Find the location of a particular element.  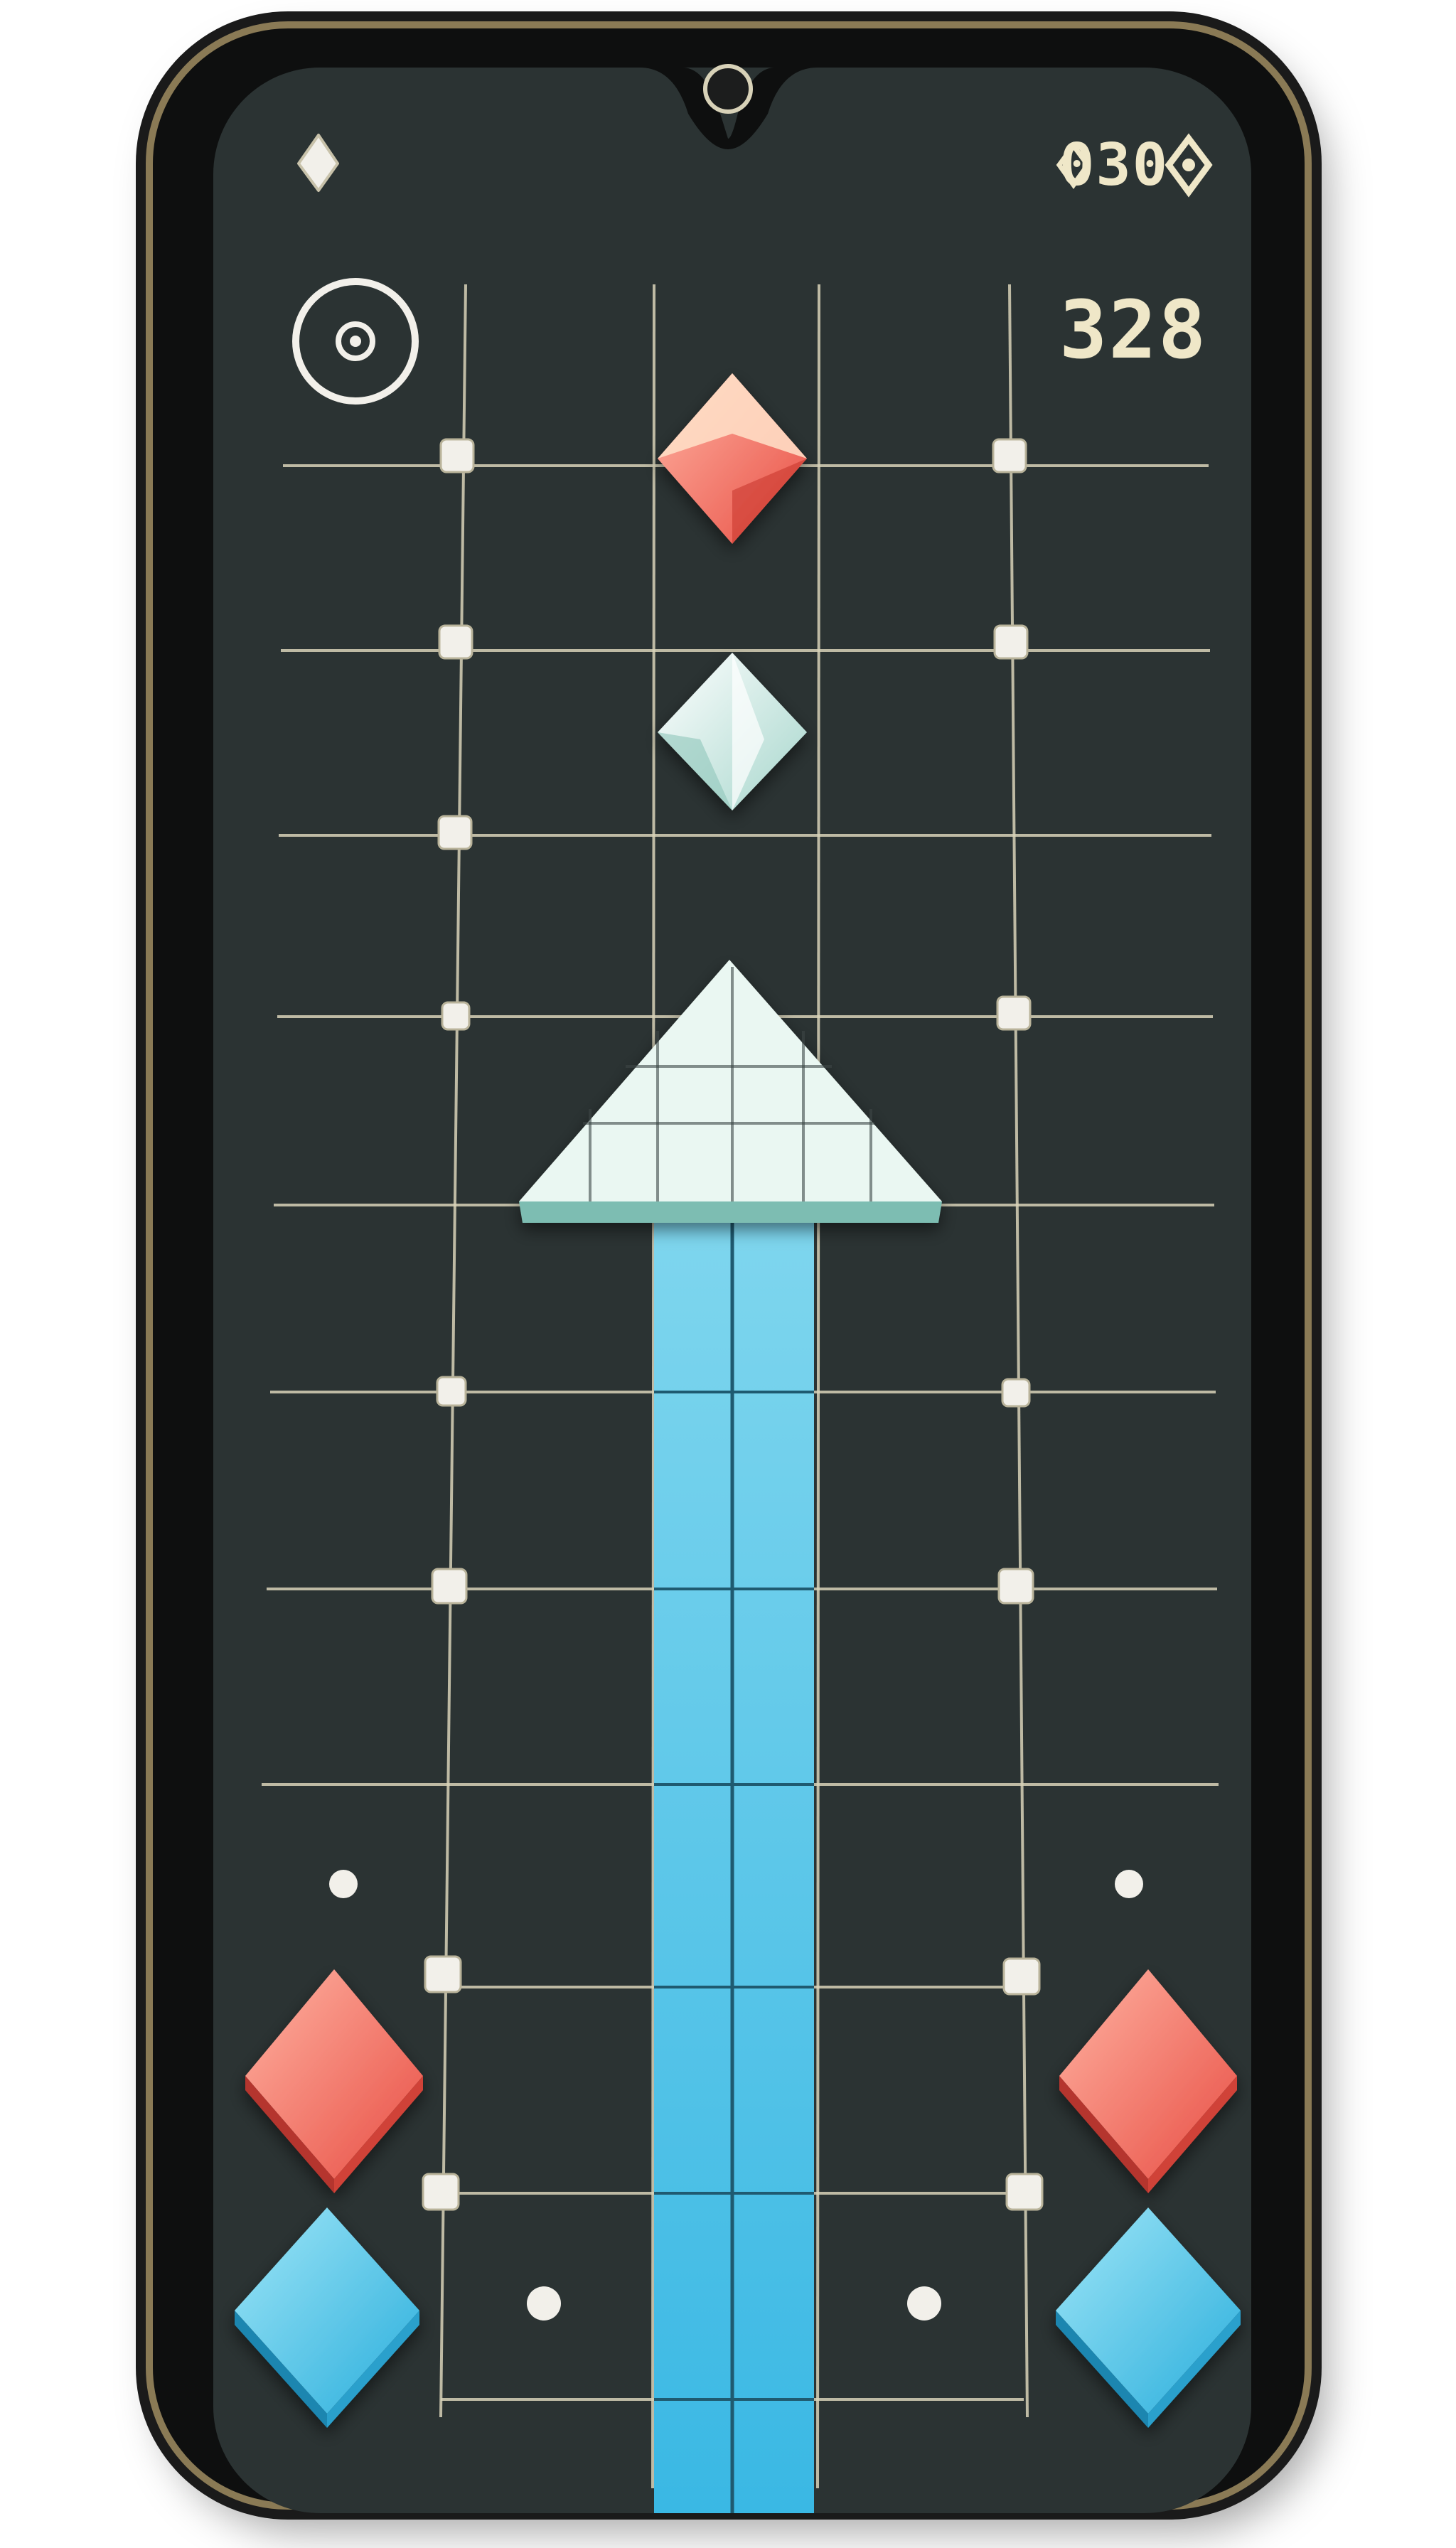

arrow-shaft is located at coordinates (734, 1859).